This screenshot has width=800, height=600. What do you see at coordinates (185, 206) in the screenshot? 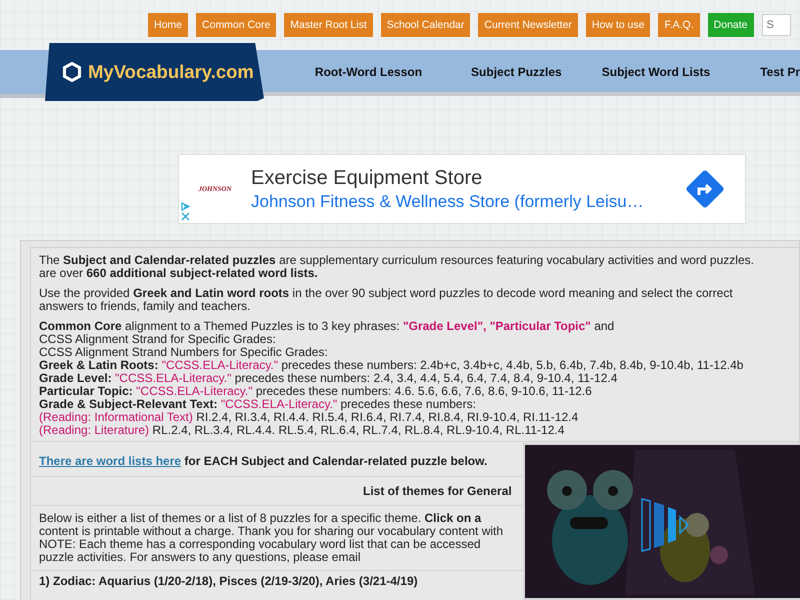
I see `adchoices-icon` at bounding box center [185, 206].